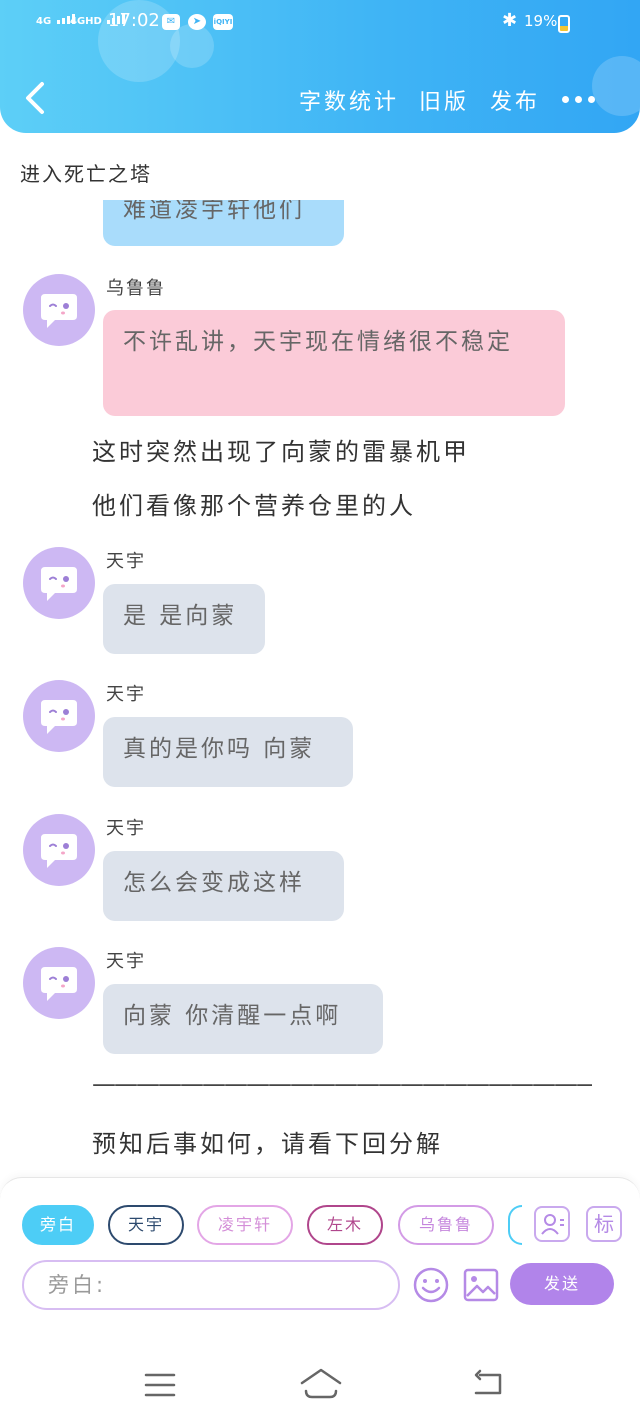 This screenshot has height=1422, width=640. Describe the element at coordinates (320, 66) in the screenshot. I see `app-header: 4G 4GHD 17:02 ✉ ➤ iQIYI ✱ 19% 字数统计 旧版 发布` at that location.